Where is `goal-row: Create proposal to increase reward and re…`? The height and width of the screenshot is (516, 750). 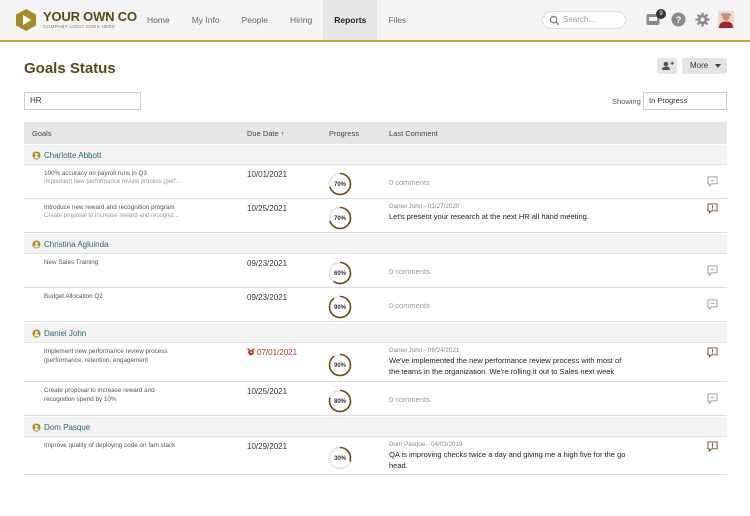 goal-row: Create proposal to increase reward and re… is located at coordinates (375, 399).